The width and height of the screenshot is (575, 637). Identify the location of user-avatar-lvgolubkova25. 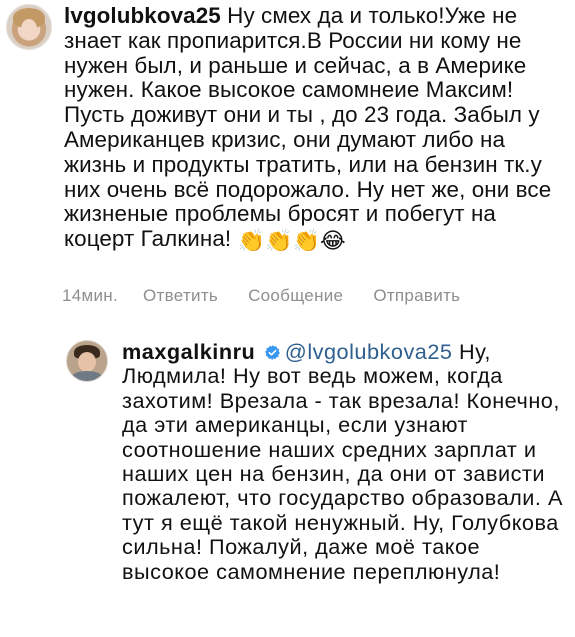
(29, 27).